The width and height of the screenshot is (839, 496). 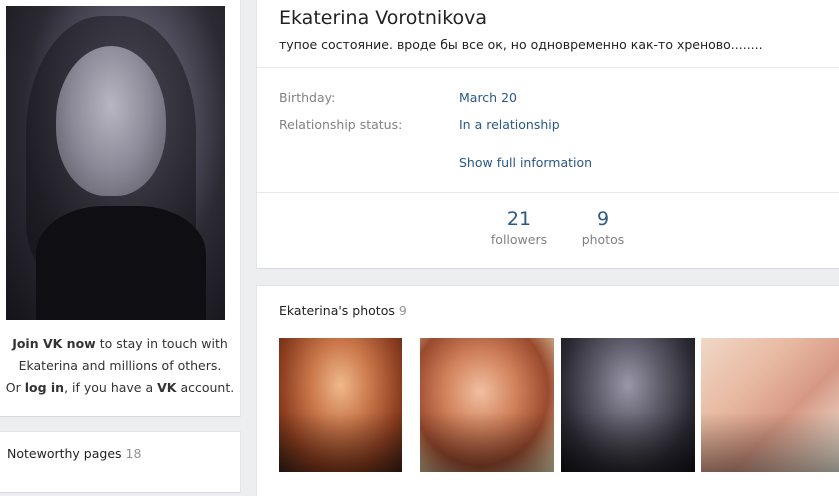 I want to click on photos-header: Ekaterina's photos 9, so click(x=343, y=310).